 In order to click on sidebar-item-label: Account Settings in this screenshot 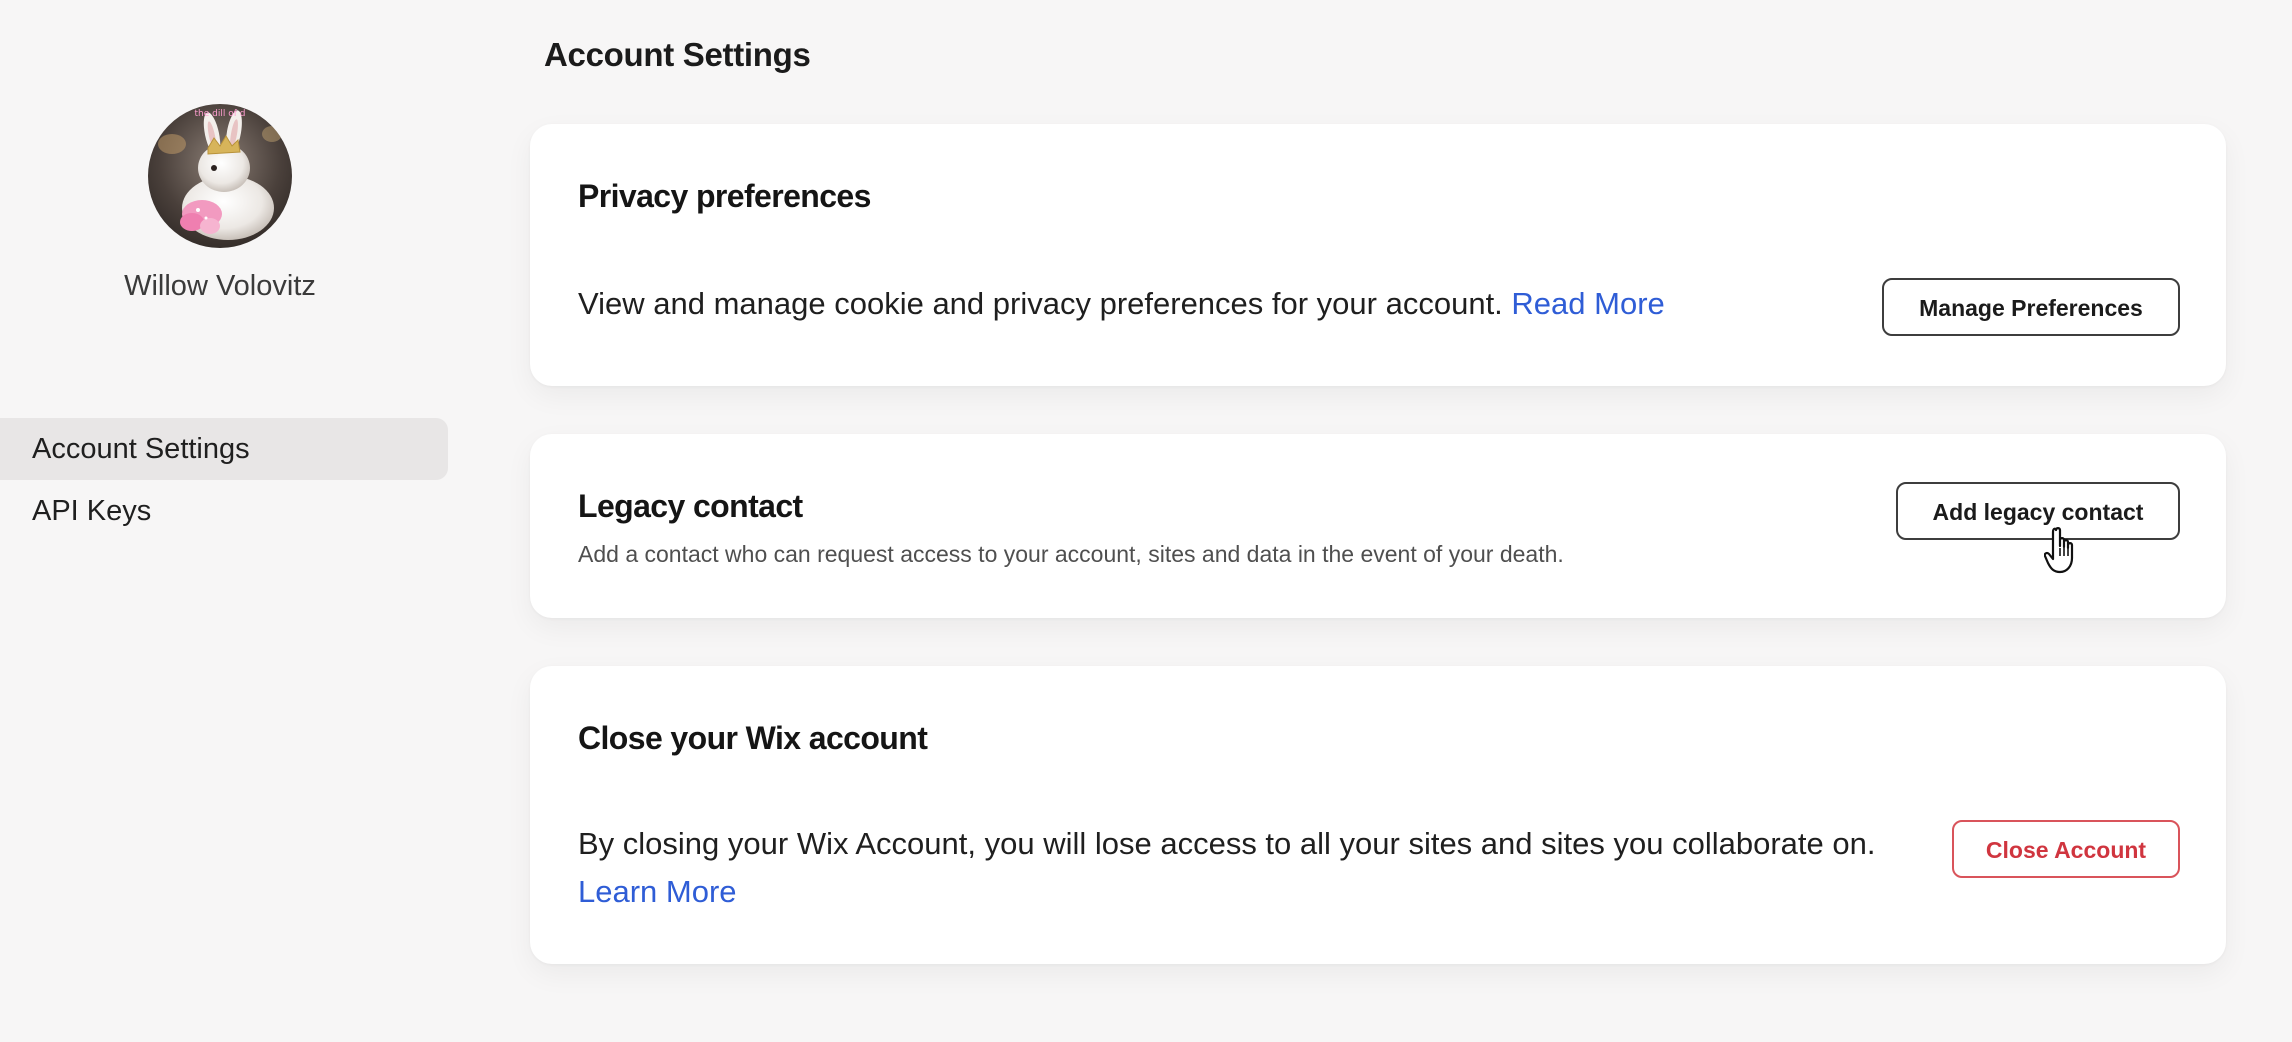, I will do `click(141, 449)`.